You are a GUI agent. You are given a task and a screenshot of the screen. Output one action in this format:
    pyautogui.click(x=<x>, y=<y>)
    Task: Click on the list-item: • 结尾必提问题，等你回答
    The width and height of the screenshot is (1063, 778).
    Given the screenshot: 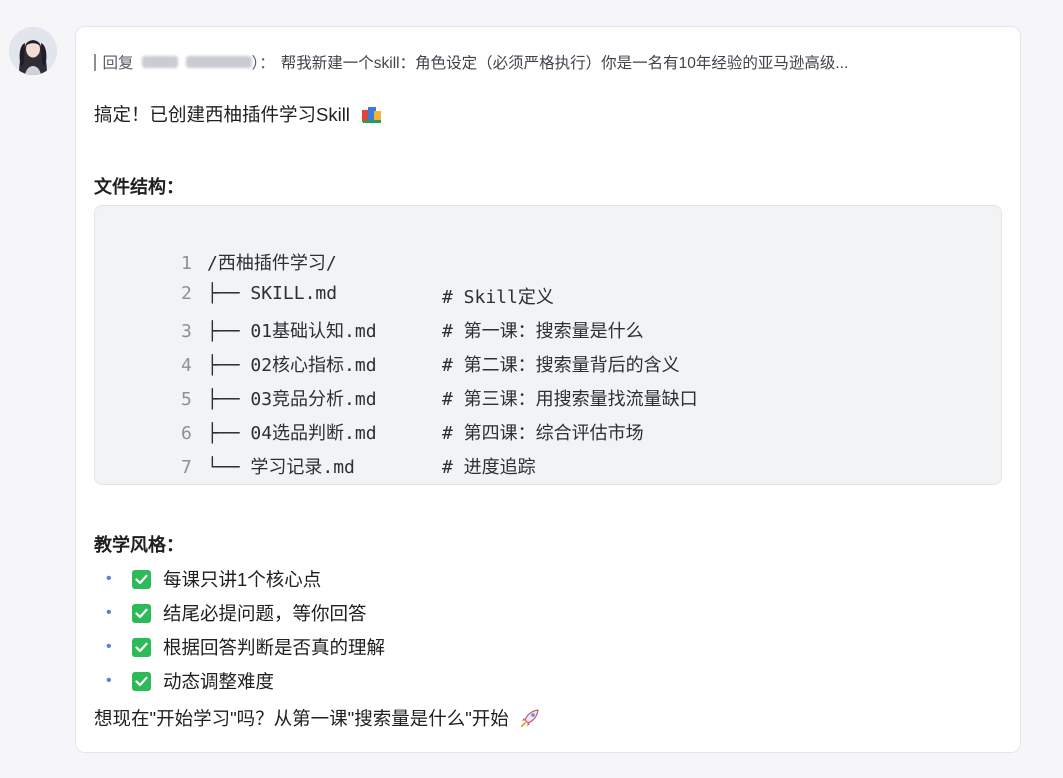 What is the action you would take?
    pyautogui.click(x=236, y=613)
    